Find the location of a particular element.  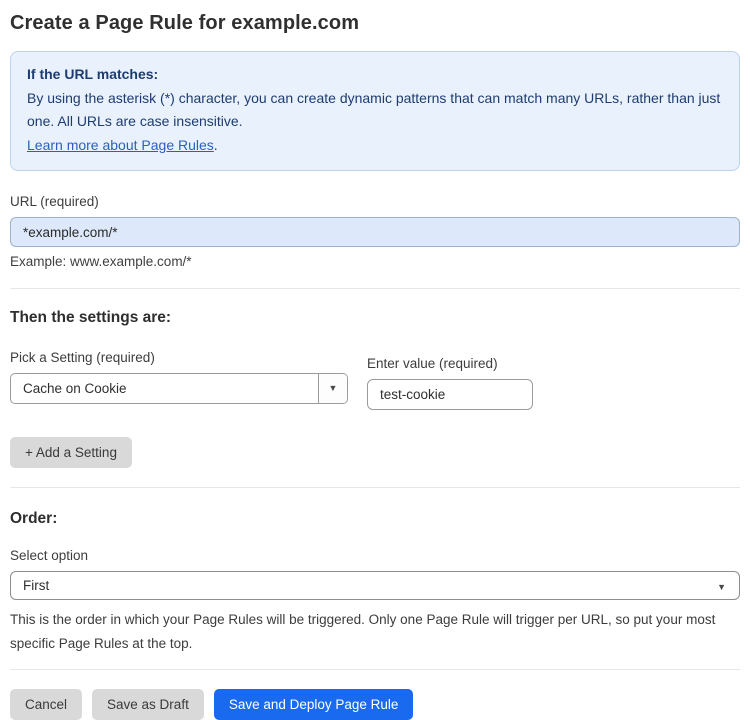

chevron-down-glyph: ▼ is located at coordinates (721, 586).